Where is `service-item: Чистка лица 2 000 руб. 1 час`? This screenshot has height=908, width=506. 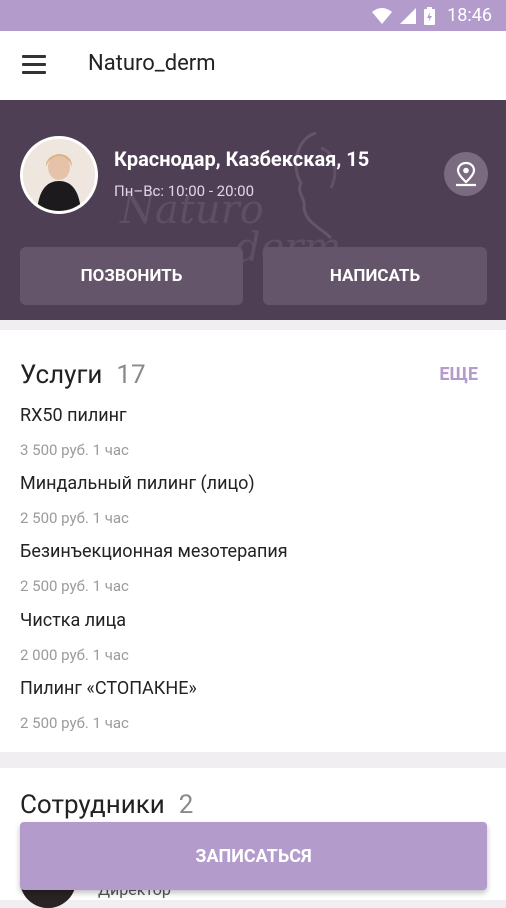
service-item: Чистка лица 2 000 руб. 1 час is located at coordinates (74, 637).